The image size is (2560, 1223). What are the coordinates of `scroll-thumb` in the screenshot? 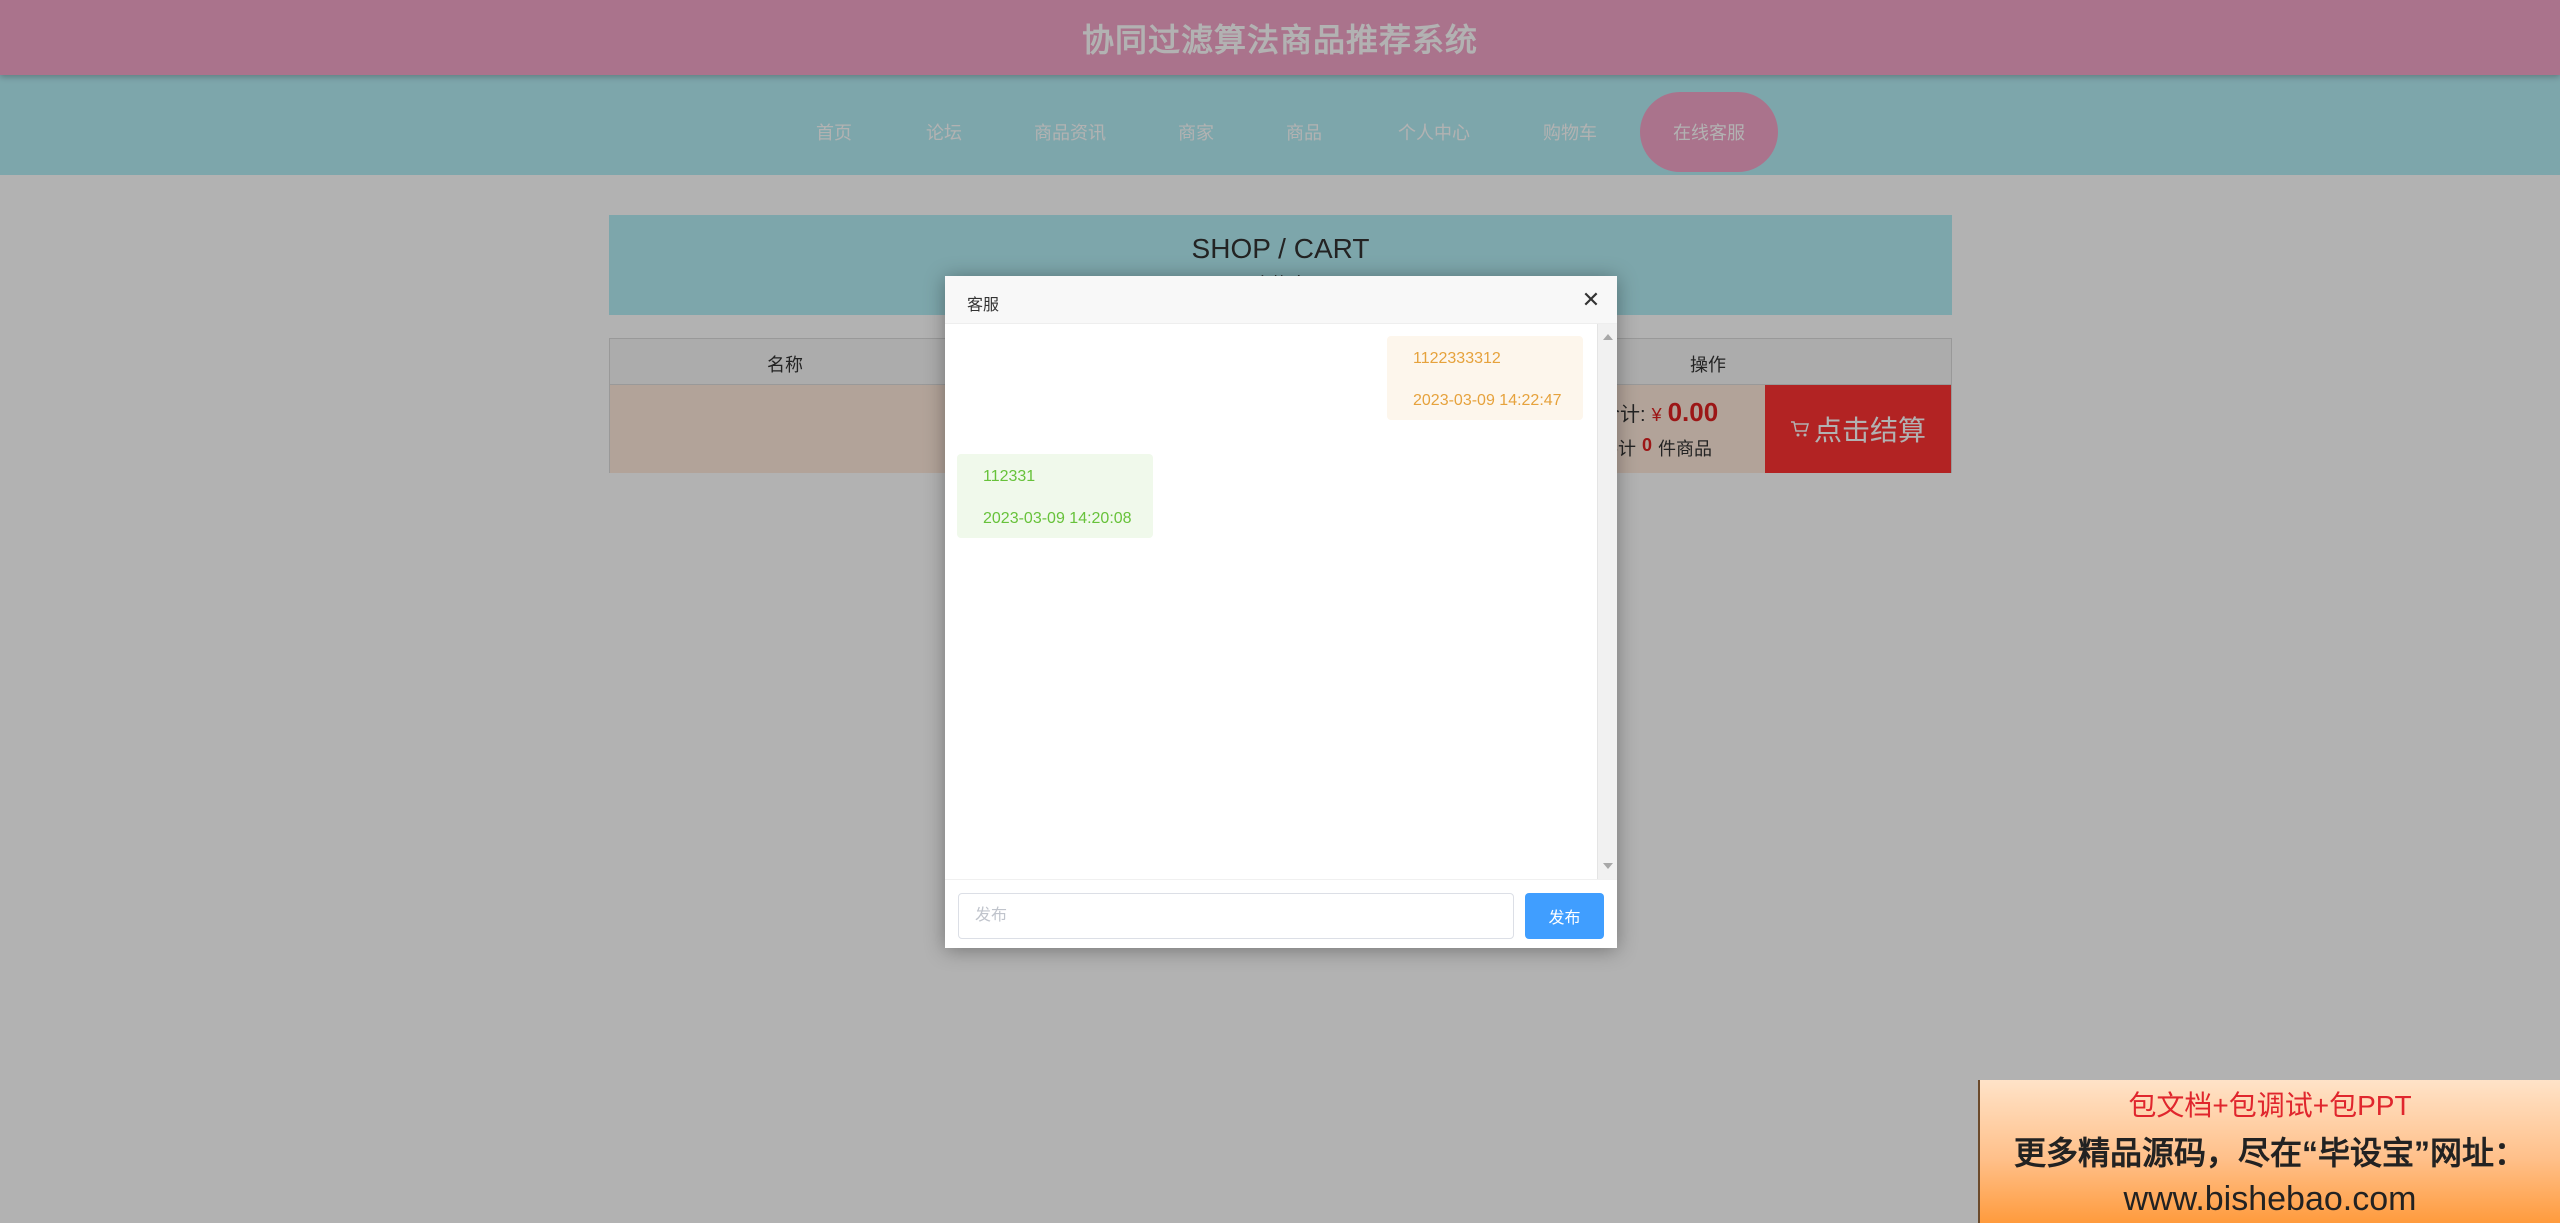 It's located at (1607, 600).